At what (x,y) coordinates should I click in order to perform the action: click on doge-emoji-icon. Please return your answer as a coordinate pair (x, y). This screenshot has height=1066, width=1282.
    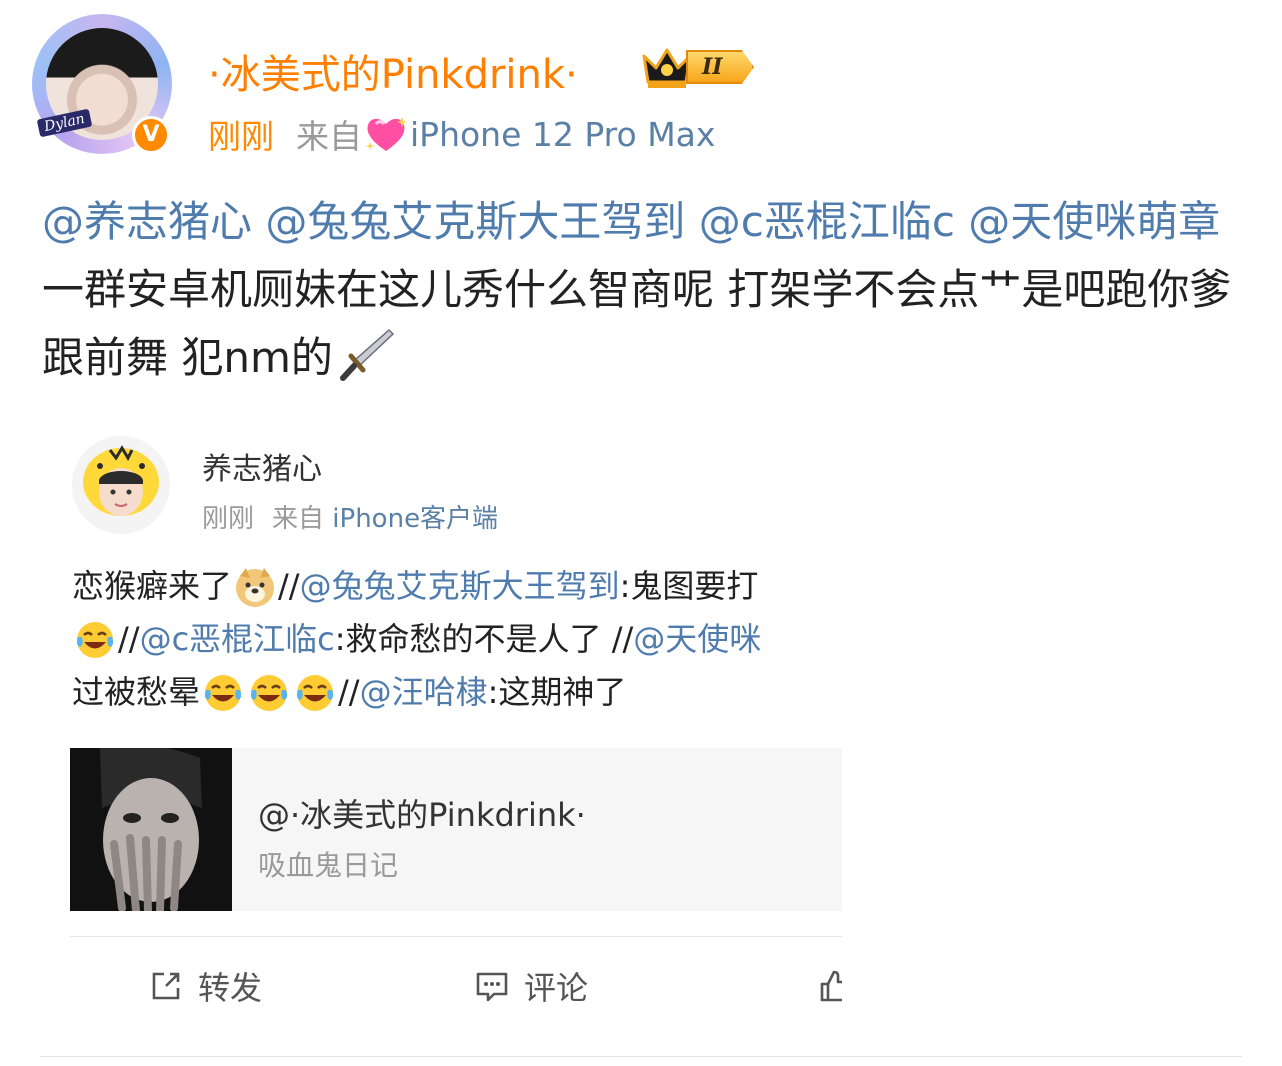
    Looking at the image, I should click on (255, 587).